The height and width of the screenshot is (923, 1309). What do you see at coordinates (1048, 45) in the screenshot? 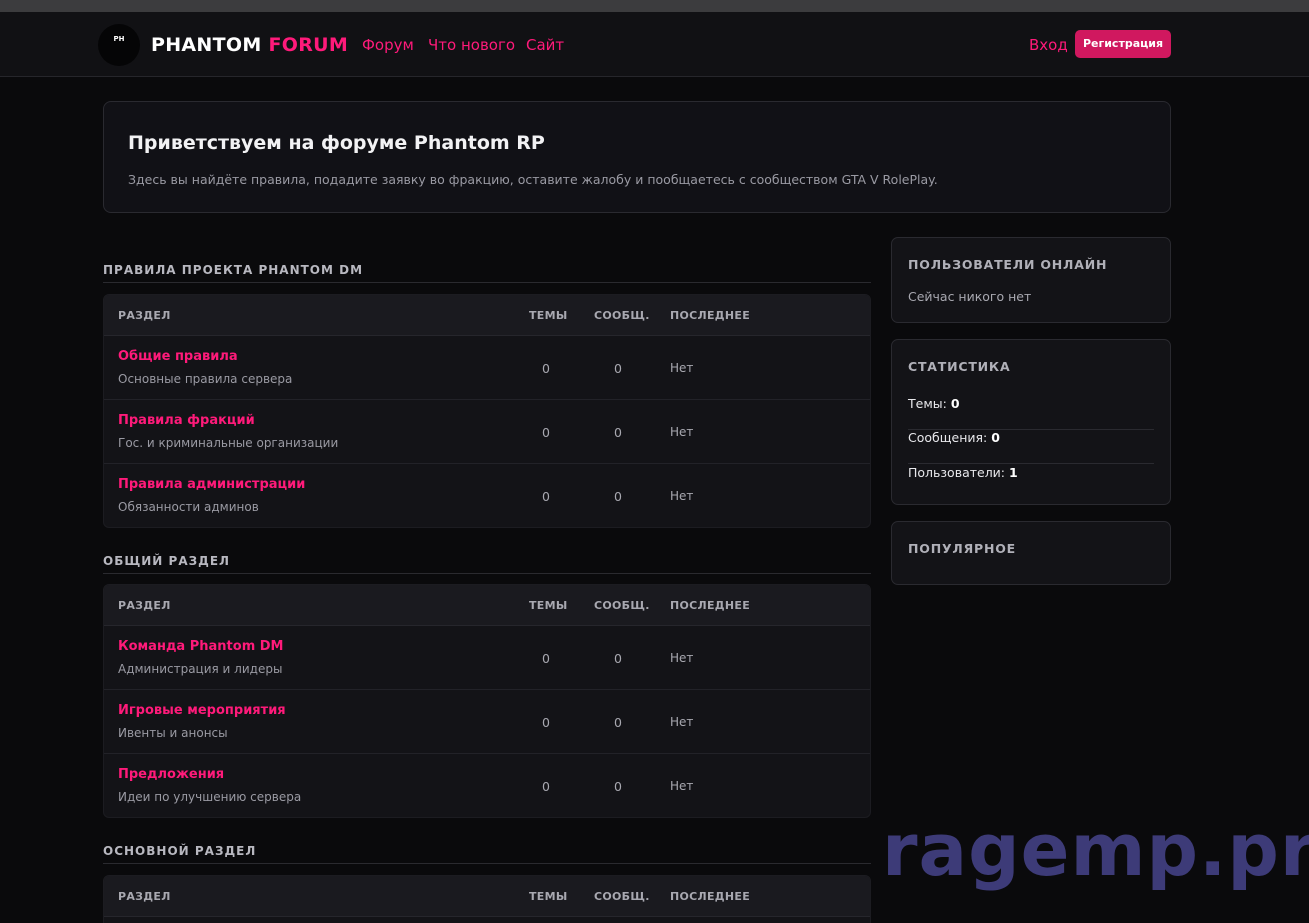
I see `login-link: Вход` at bounding box center [1048, 45].